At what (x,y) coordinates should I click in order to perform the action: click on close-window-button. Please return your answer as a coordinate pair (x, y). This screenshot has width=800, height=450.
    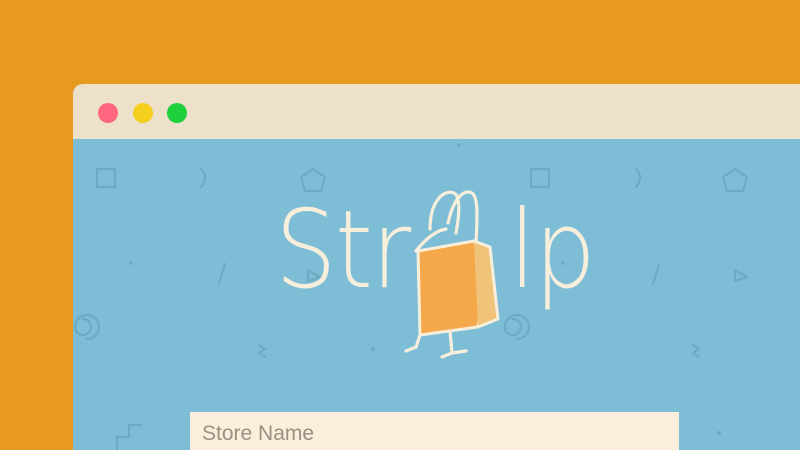
    Looking at the image, I should click on (108, 113).